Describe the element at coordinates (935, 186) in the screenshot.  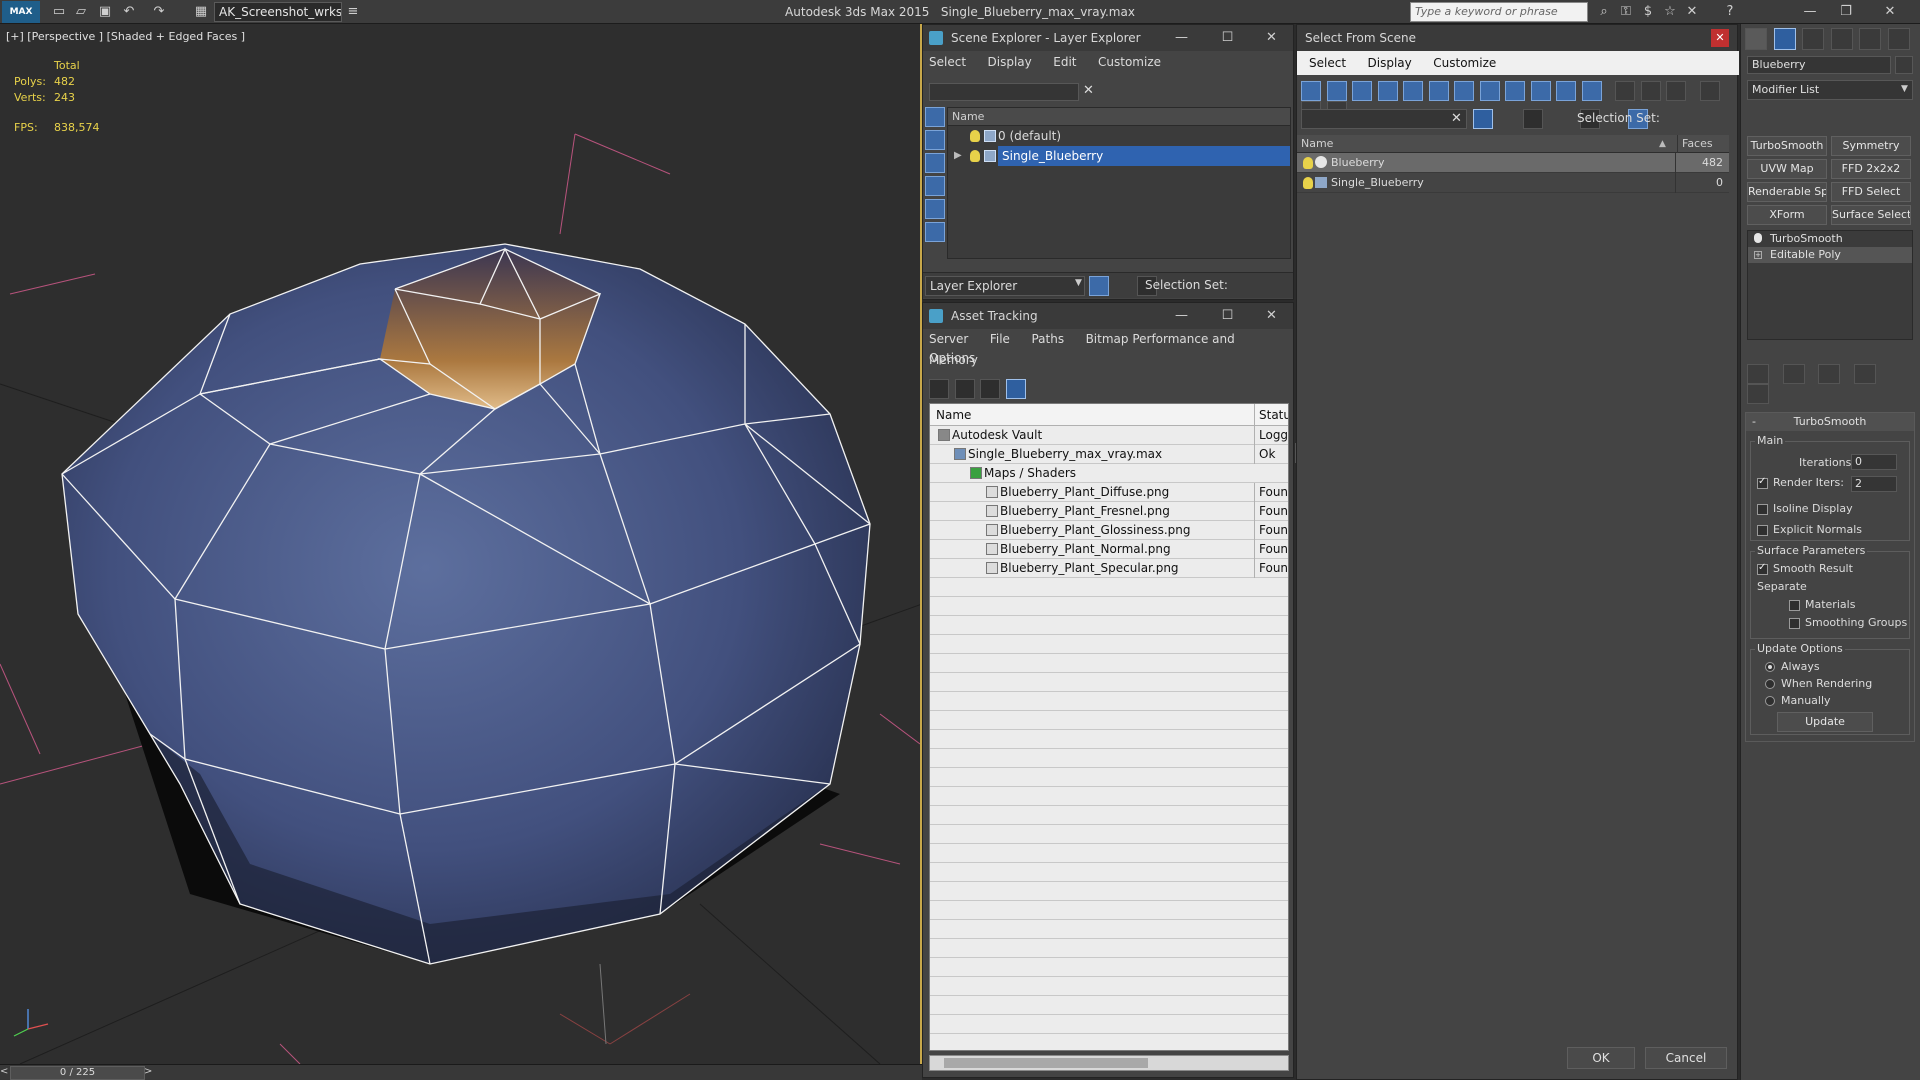
I see `se-display-lights-icon` at that location.